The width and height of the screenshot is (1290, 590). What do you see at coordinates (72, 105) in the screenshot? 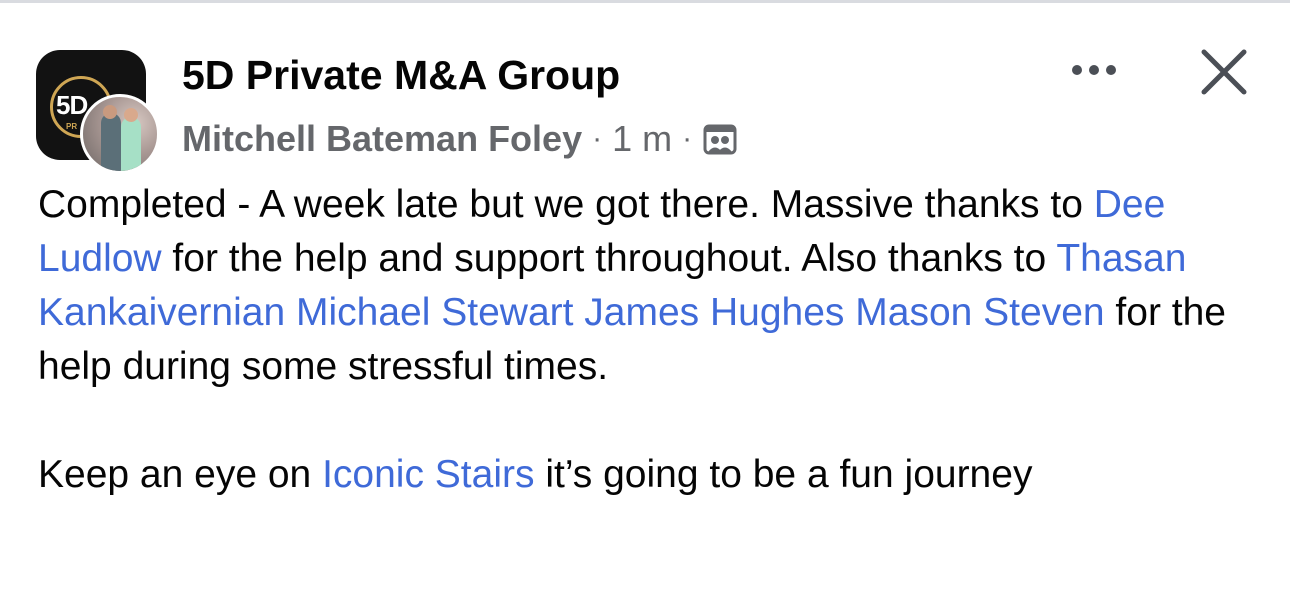
I see `logo-text: 5D` at bounding box center [72, 105].